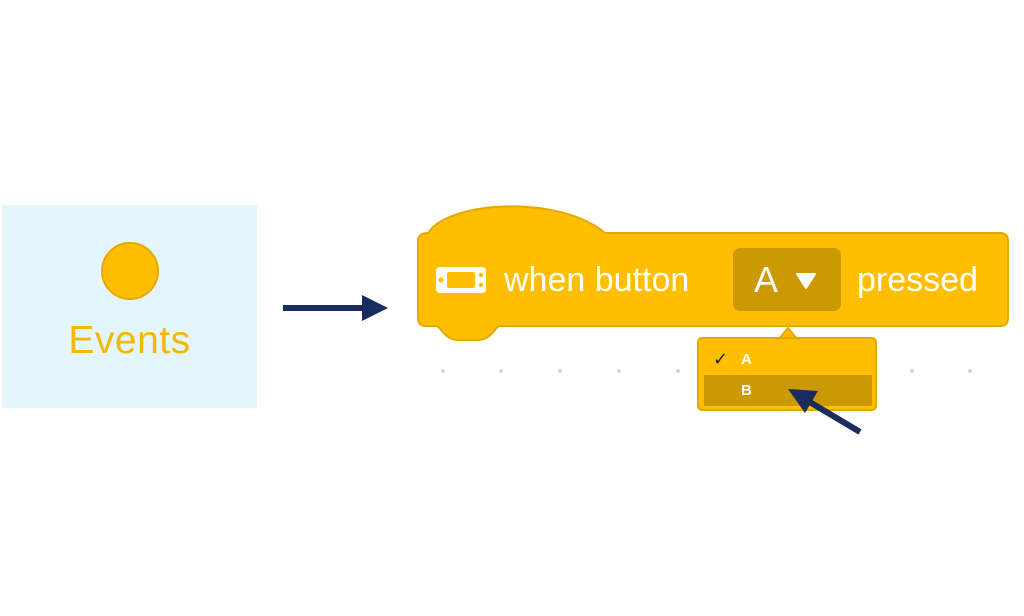 This screenshot has height=616, width=1024. What do you see at coordinates (766, 279) in the screenshot?
I see `dropdown-selected-value: A` at bounding box center [766, 279].